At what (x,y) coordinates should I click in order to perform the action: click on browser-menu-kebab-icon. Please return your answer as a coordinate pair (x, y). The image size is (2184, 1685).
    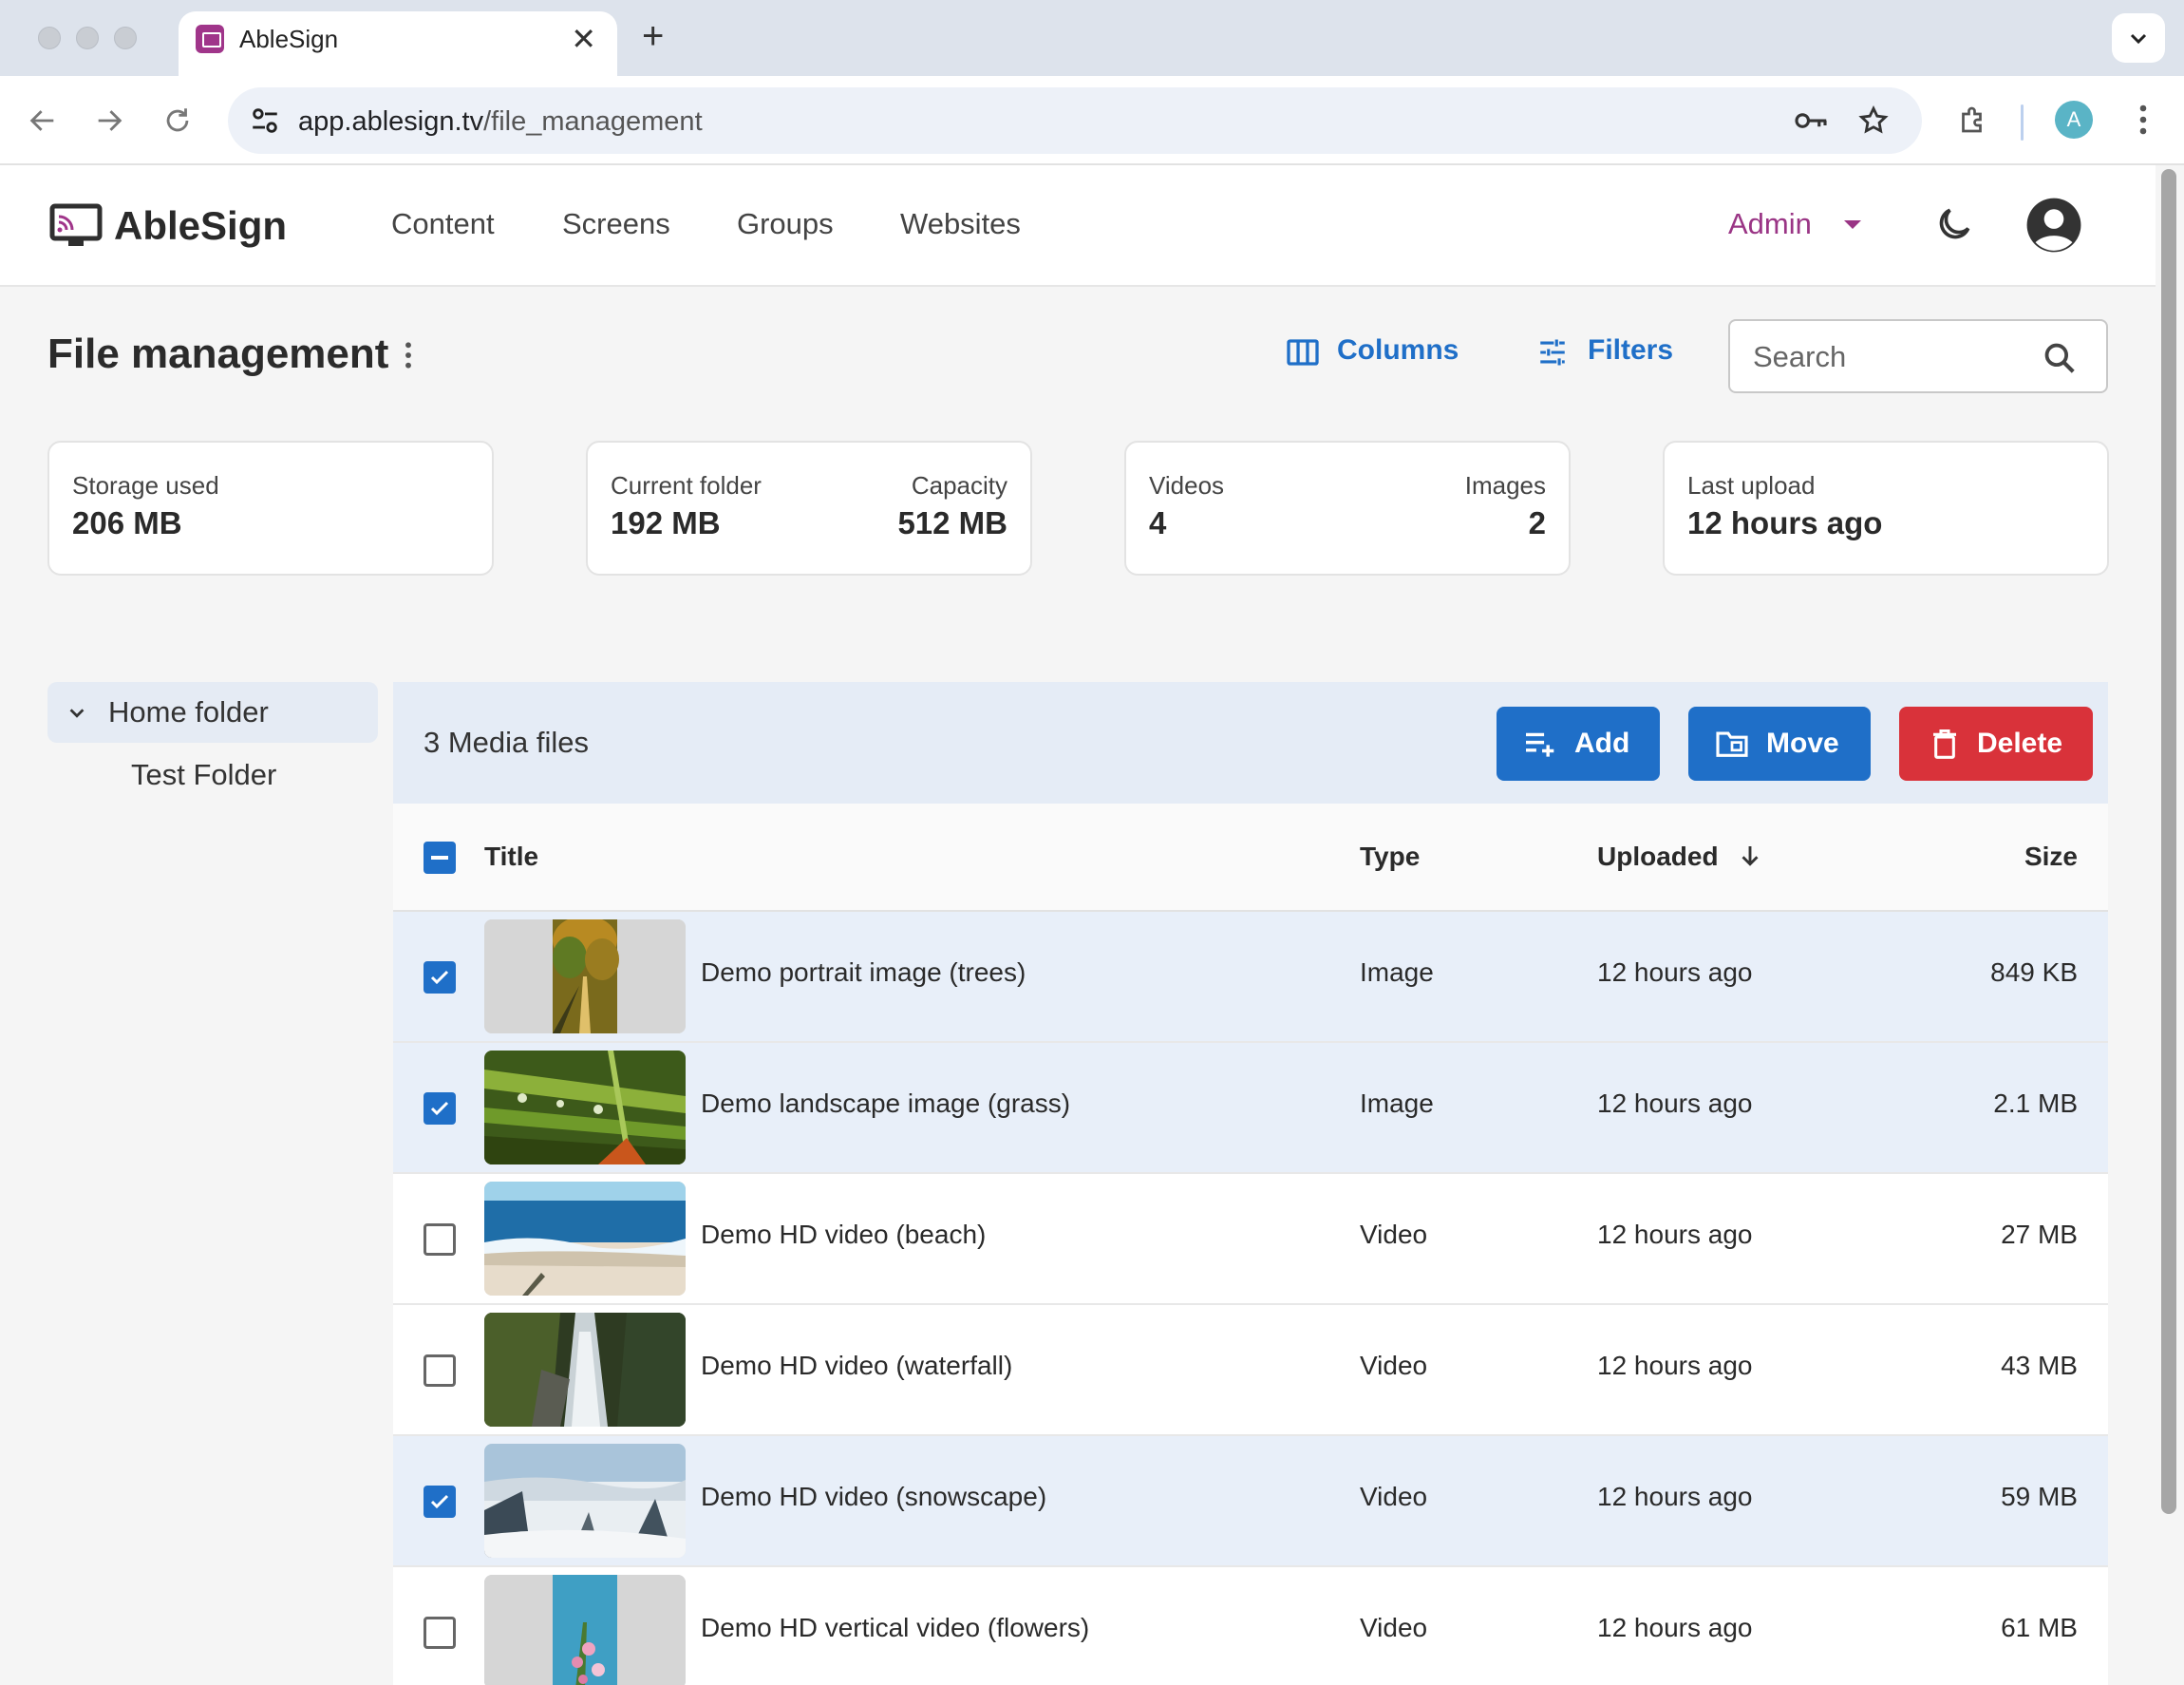
    Looking at the image, I should click on (2143, 120).